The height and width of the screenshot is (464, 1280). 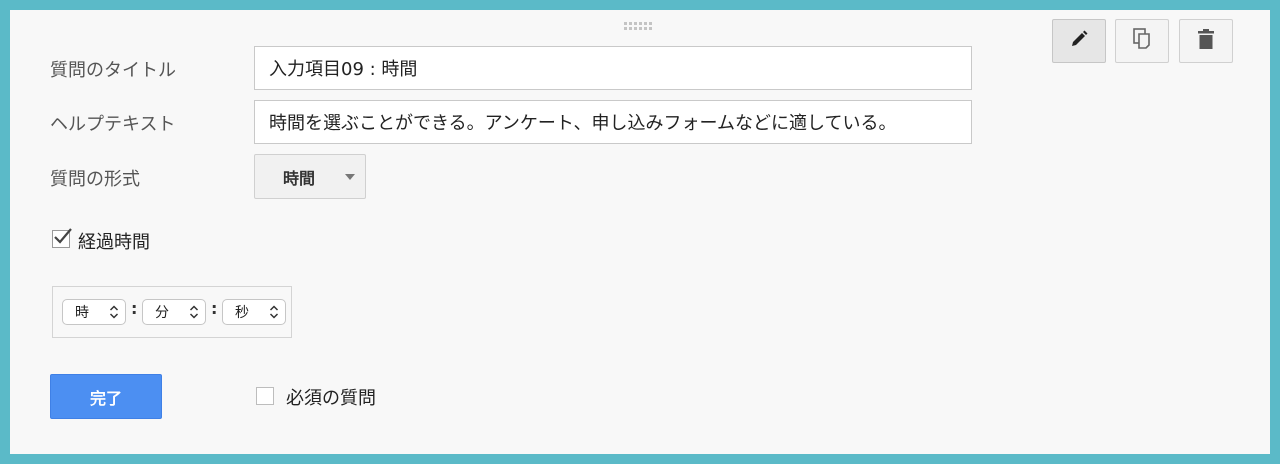 I want to click on question-type-select: 時間, so click(x=310, y=176).